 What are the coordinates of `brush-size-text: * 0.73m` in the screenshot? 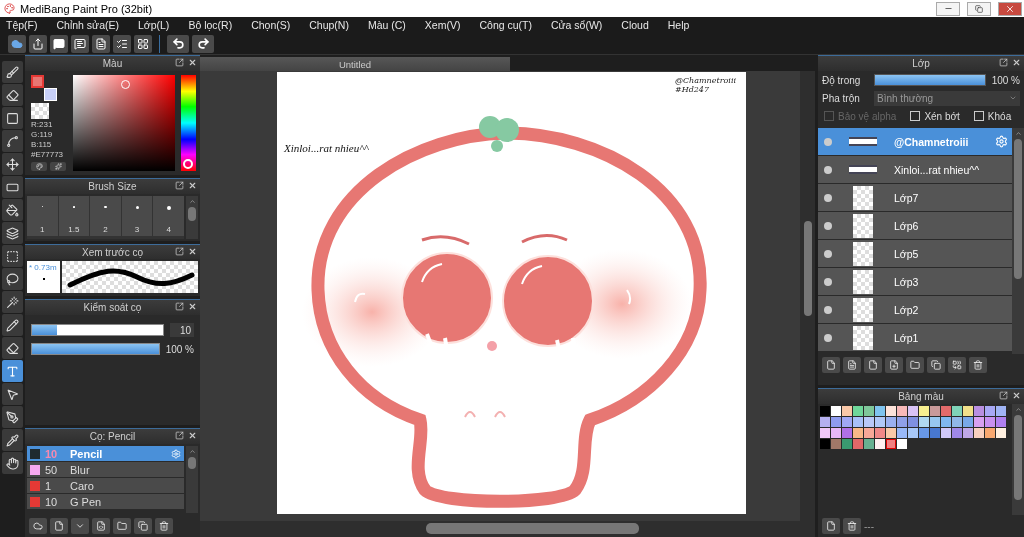 It's located at (43, 267).